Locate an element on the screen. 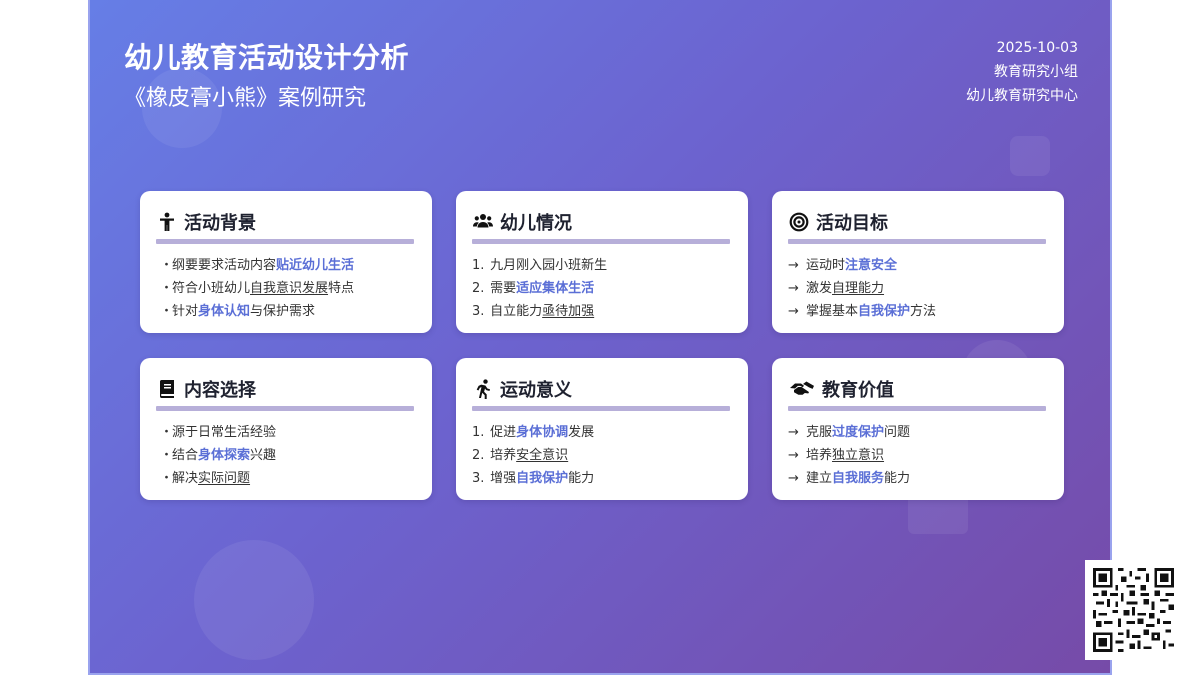 The width and height of the screenshot is (1200, 675). page-title: 幼儿教育活动设计分析 is located at coordinates (267, 57).